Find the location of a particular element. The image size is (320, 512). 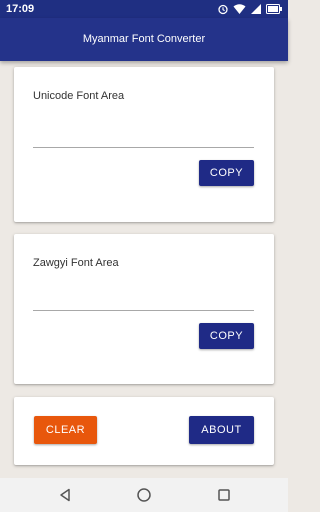

app-bar: Myanmar Font Converter is located at coordinates (144, 39).